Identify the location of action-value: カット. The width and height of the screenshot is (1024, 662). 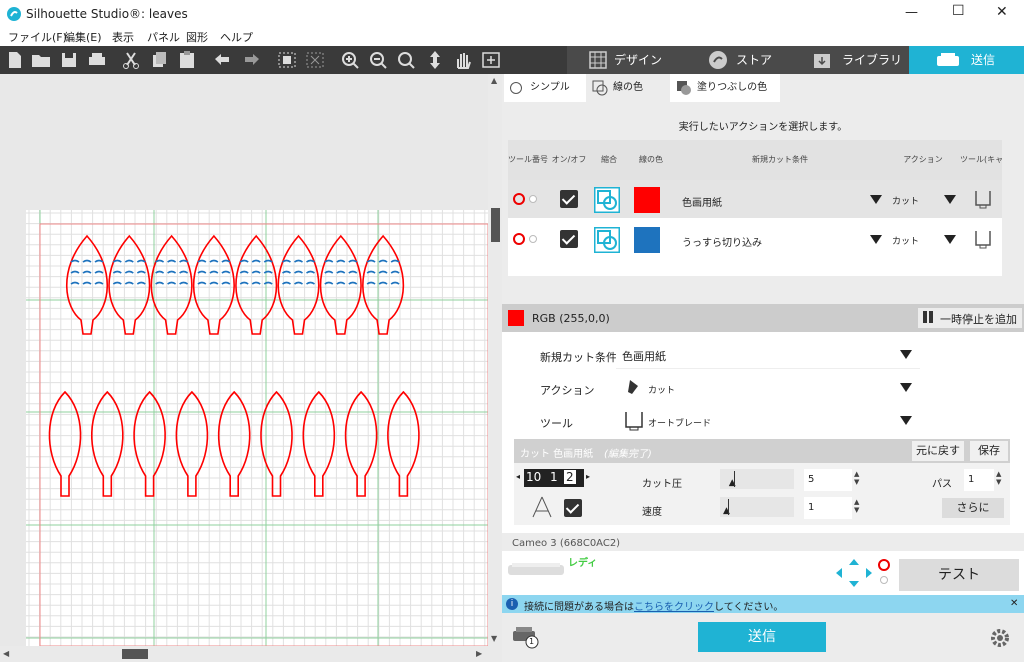
(662, 391).